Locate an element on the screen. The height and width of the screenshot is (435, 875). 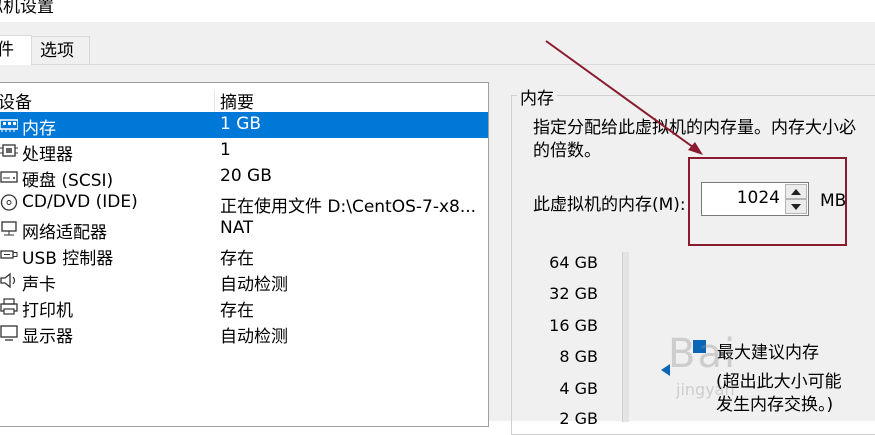
device-row-harddisk: 硬盘 (SCSI) 20 GB is located at coordinates (244, 177).